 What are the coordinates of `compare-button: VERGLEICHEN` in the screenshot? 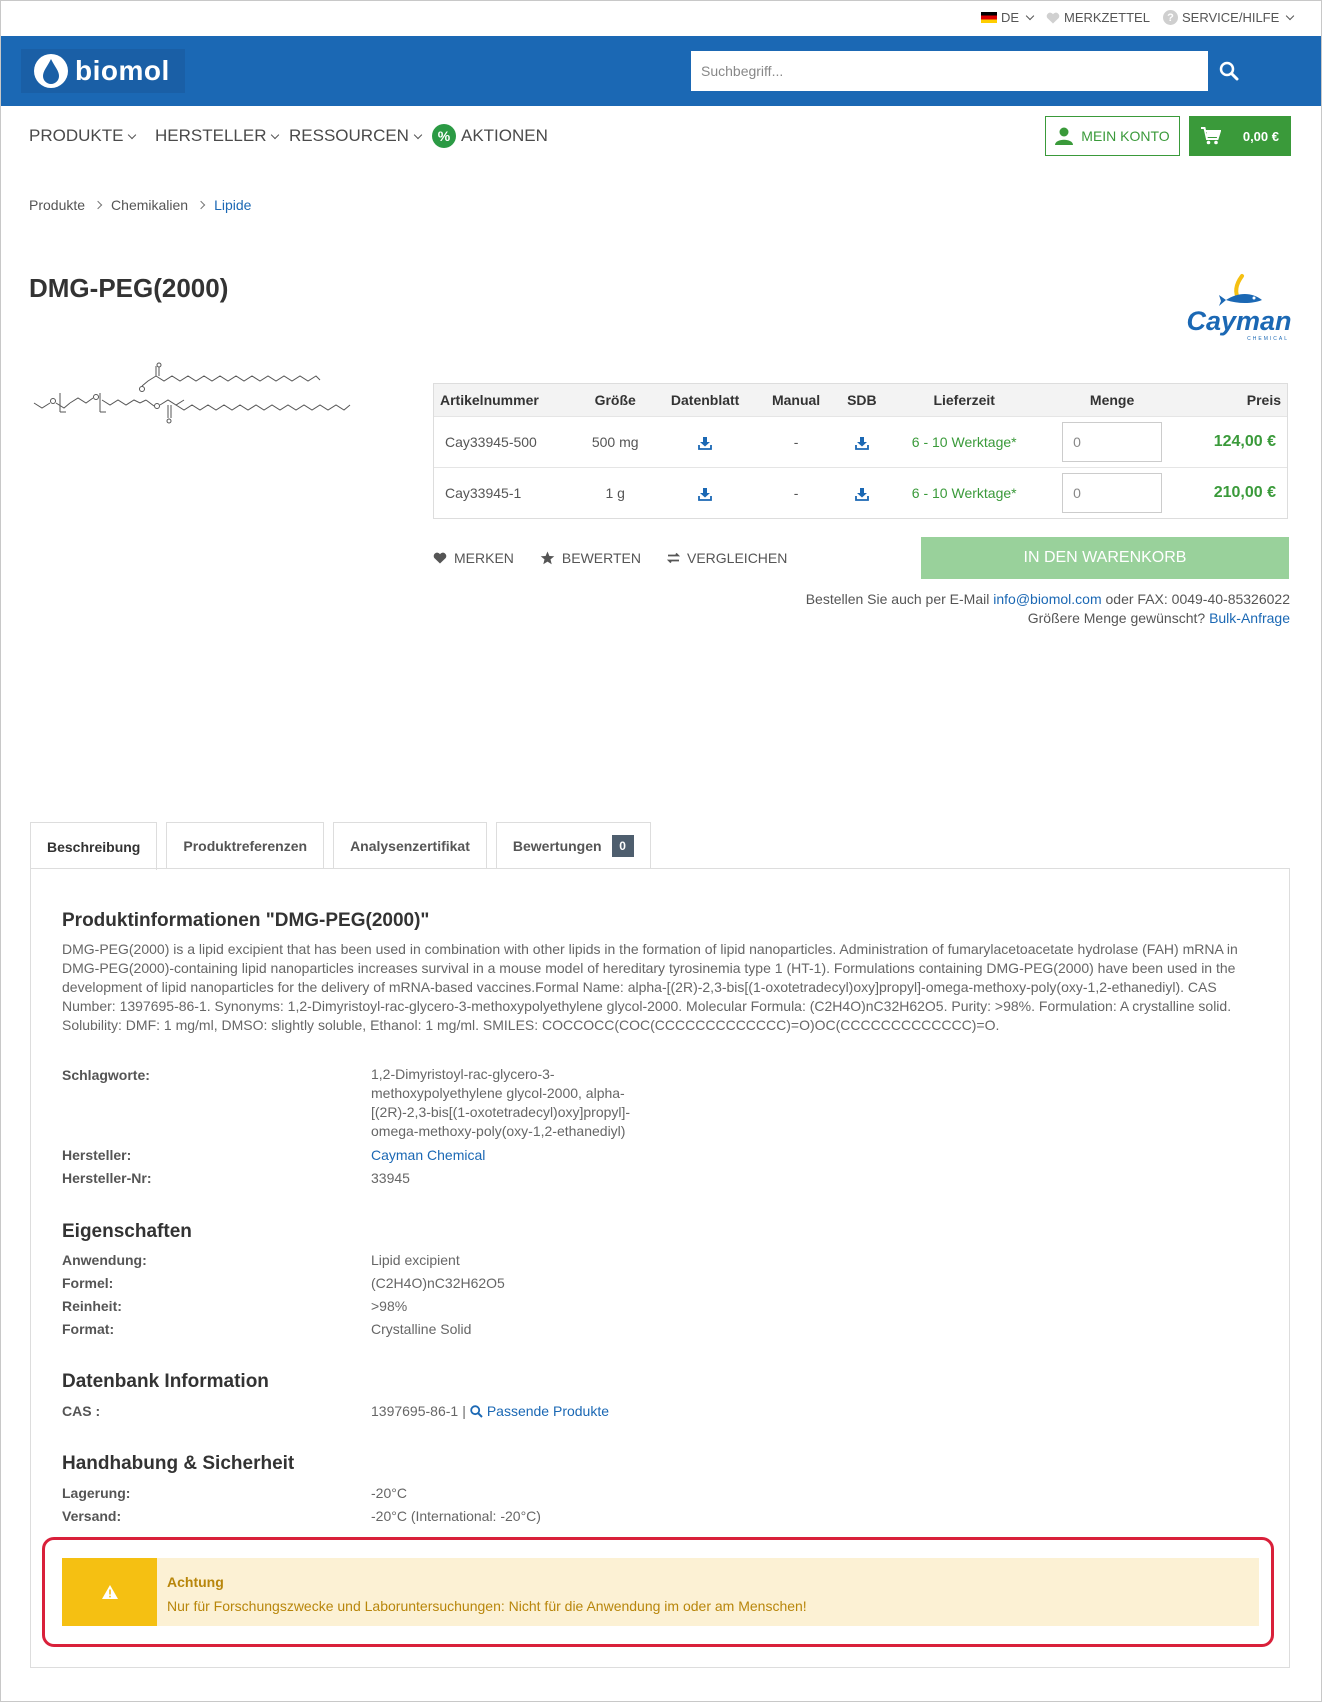 It's located at (727, 558).